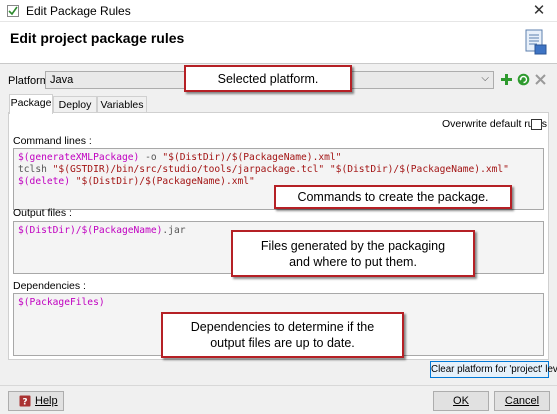  What do you see at coordinates (540, 79) in the screenshot?
I see `delete-icon` at bounding box center [540, 79].